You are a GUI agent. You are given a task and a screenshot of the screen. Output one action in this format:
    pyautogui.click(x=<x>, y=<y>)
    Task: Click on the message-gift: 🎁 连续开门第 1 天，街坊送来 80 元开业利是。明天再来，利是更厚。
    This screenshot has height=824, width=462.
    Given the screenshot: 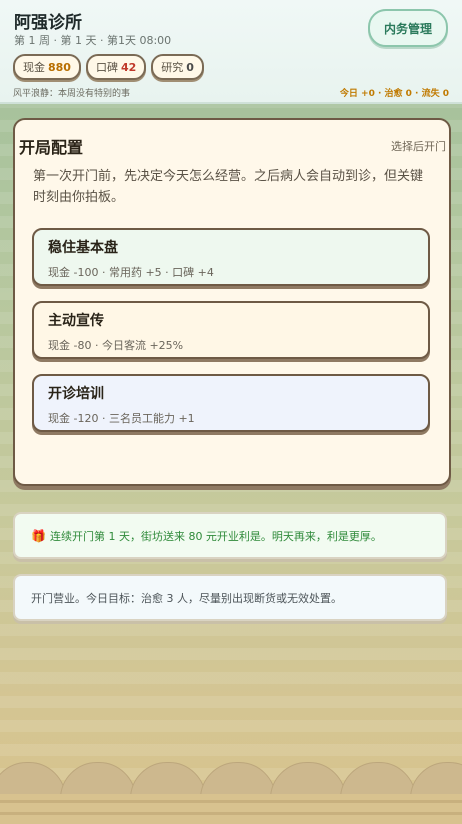 What is the action you would take?
    pyautogui.click(x=230, y=535)
    